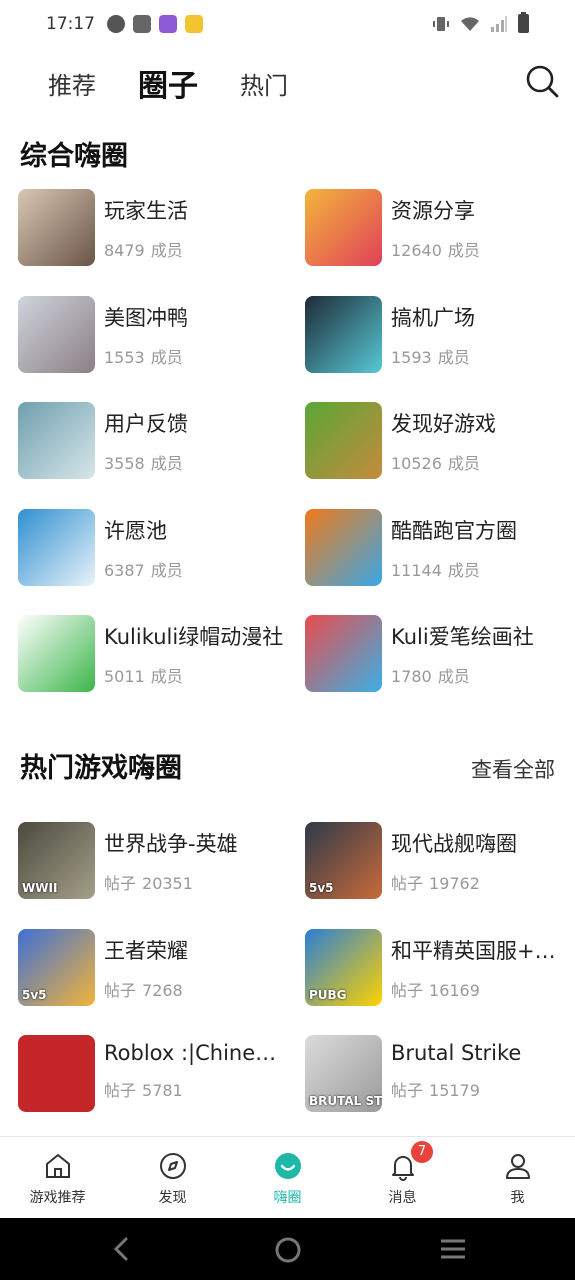  Describe the element at coordinates (481, 356) in the screenshot. I see `circle-meta: 1593 成员` at that location.